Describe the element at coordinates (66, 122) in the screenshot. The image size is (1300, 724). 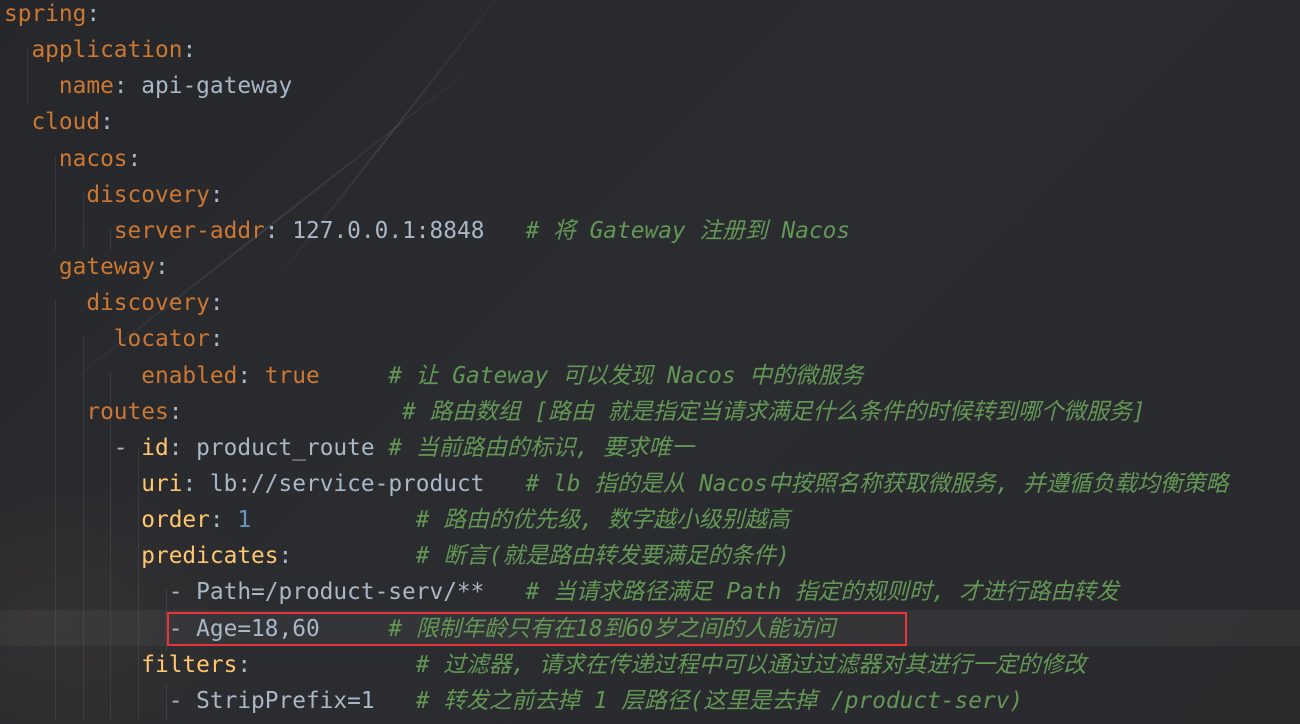
I see `yaml-key: cloud` at that location.